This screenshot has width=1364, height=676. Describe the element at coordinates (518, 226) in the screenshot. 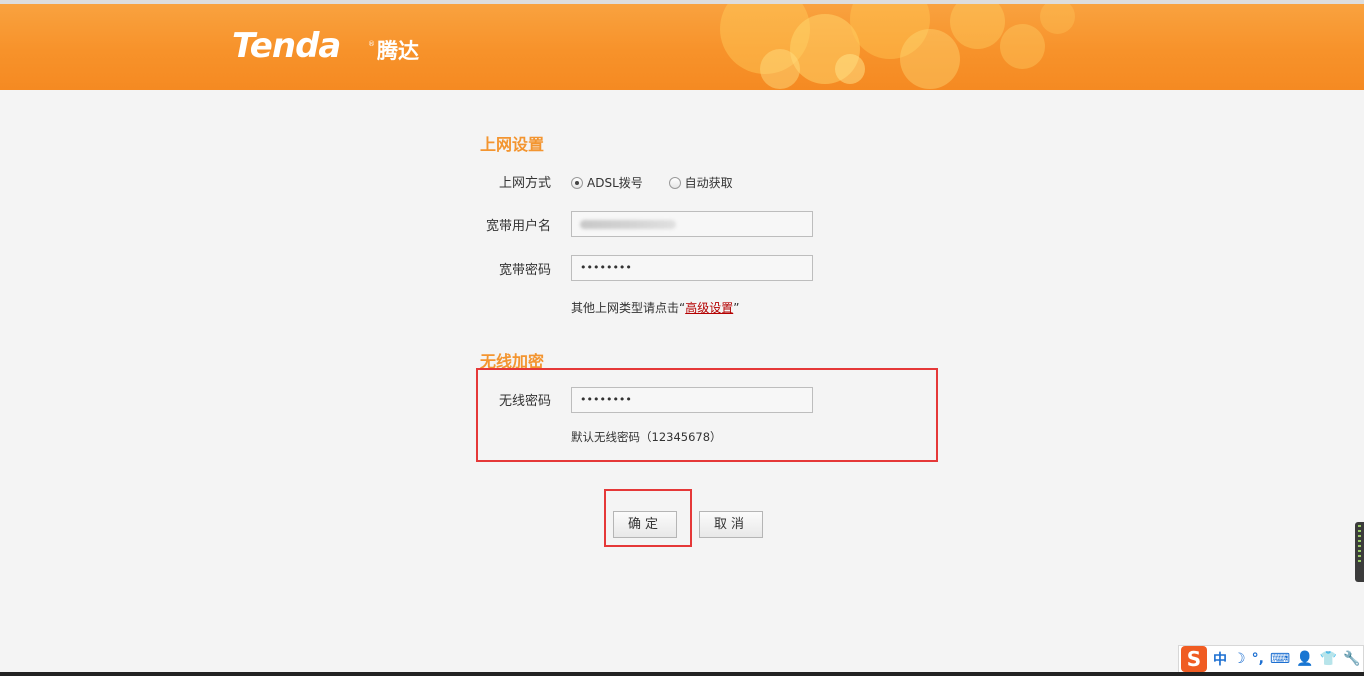

I see `pppoe-username-label: 宽带用户名` at that location.